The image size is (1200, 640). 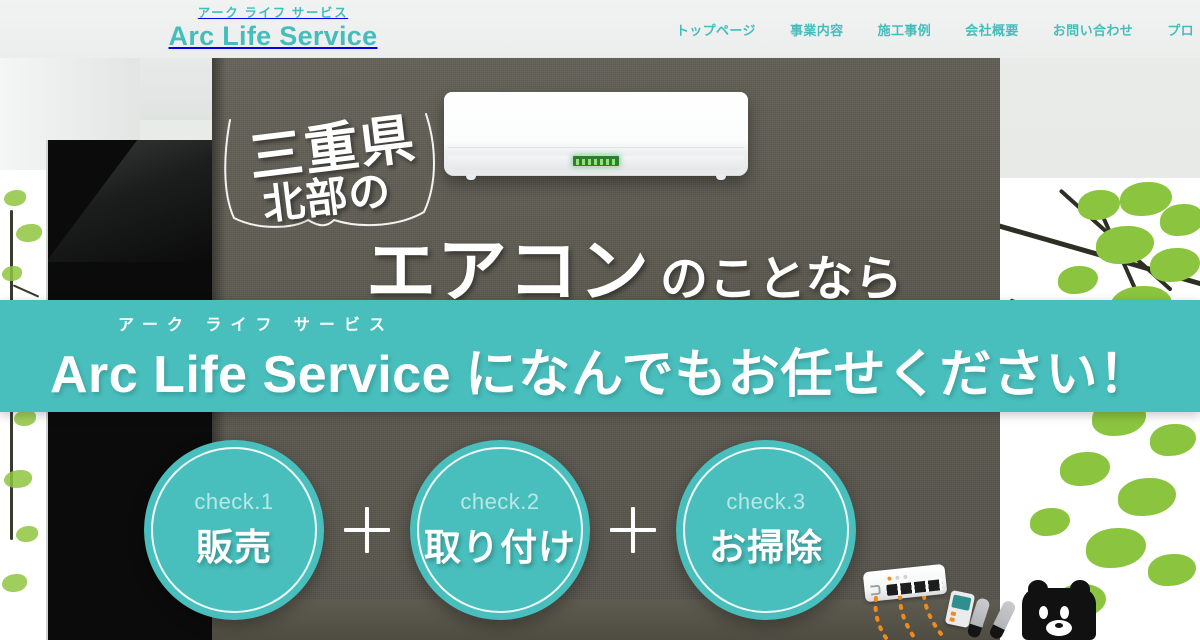 What do you see at coordinates (1043, 612) in the screenshot?
I see `mascot-eye-left` at bounding box center [1043, 612].